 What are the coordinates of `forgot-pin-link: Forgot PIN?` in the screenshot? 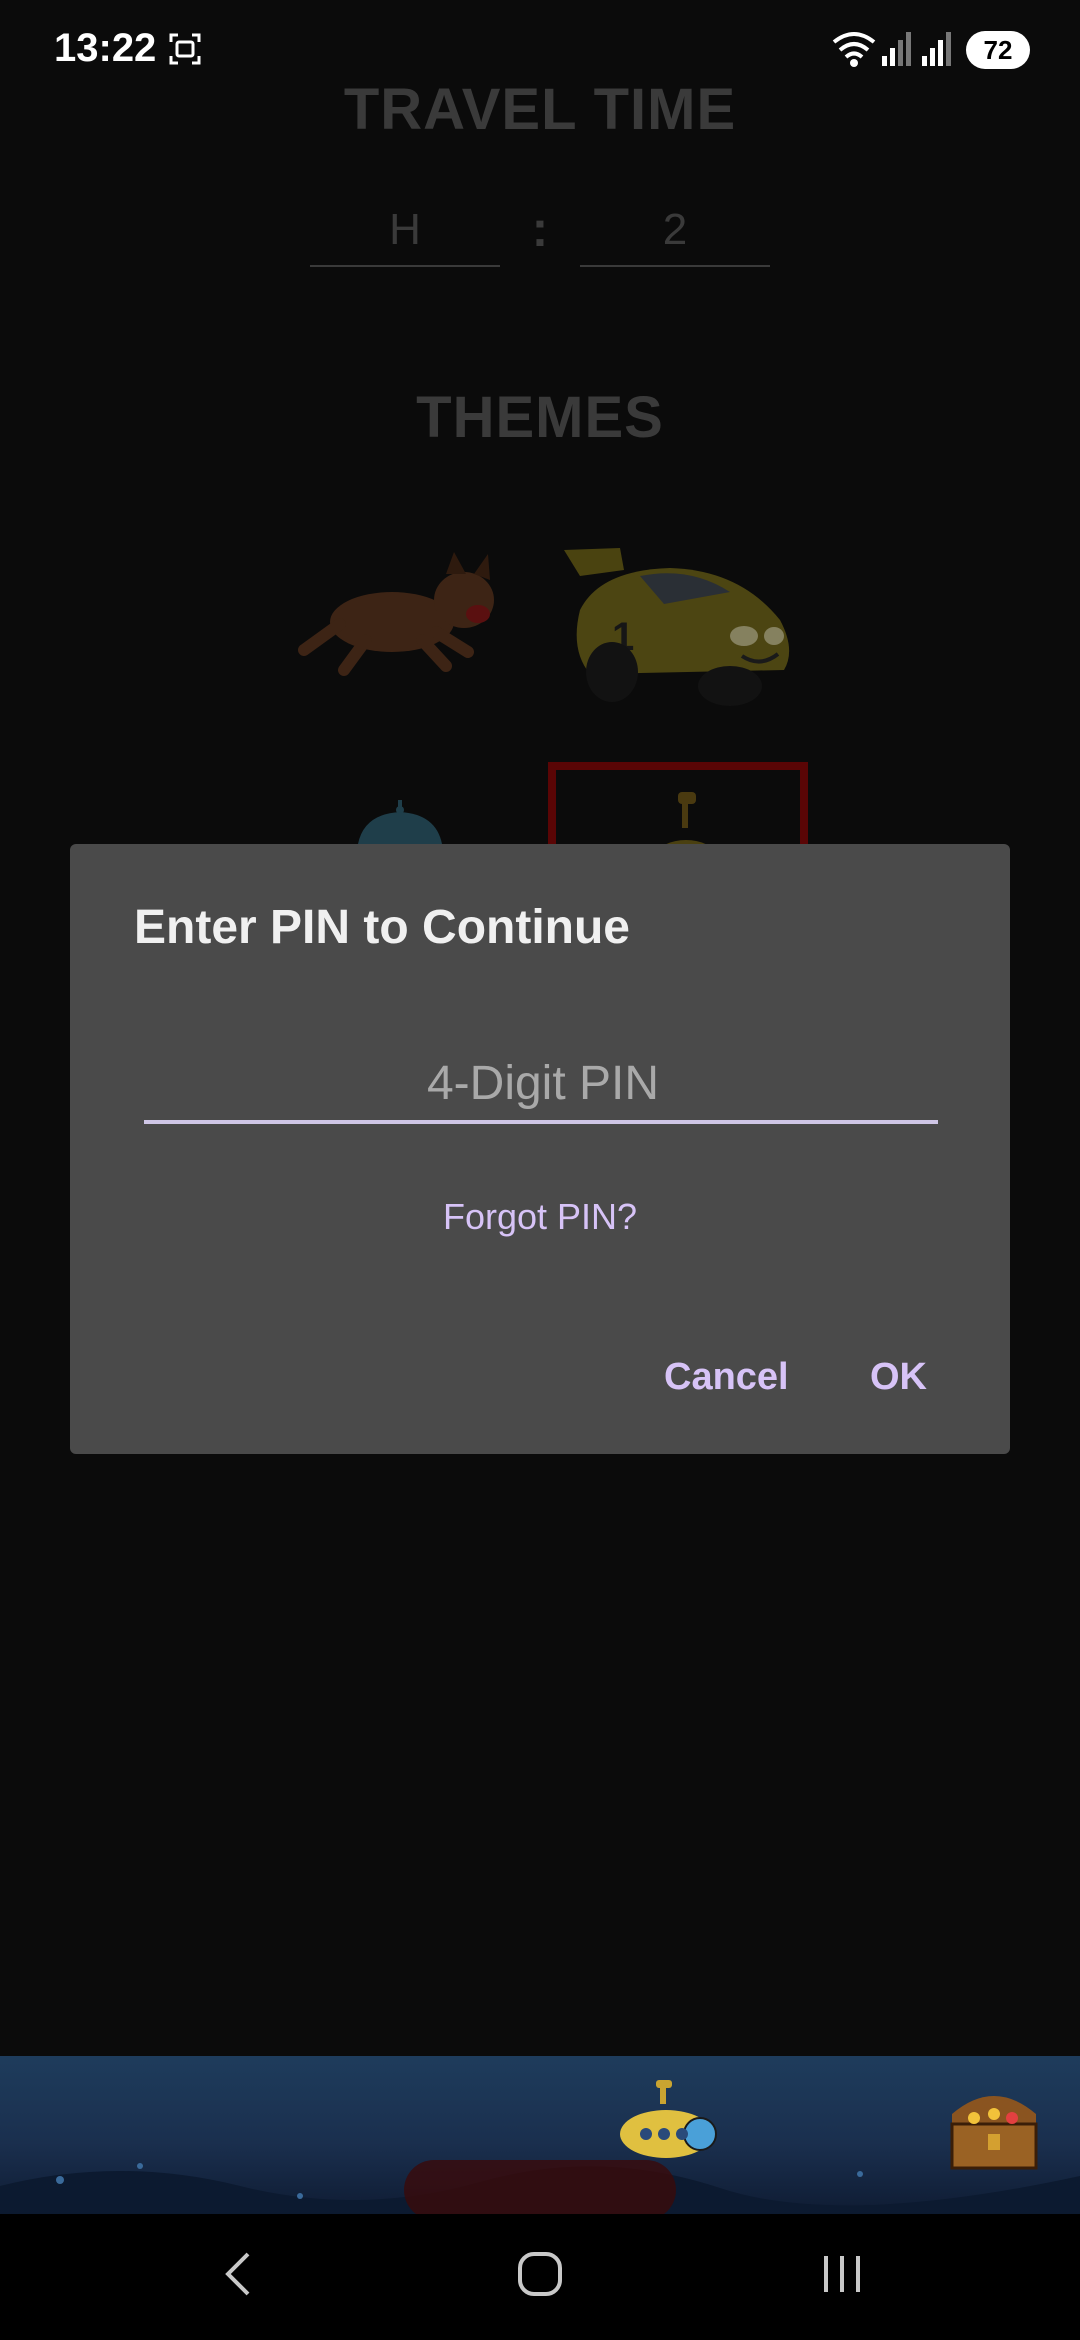 It's located at (540, 1217).